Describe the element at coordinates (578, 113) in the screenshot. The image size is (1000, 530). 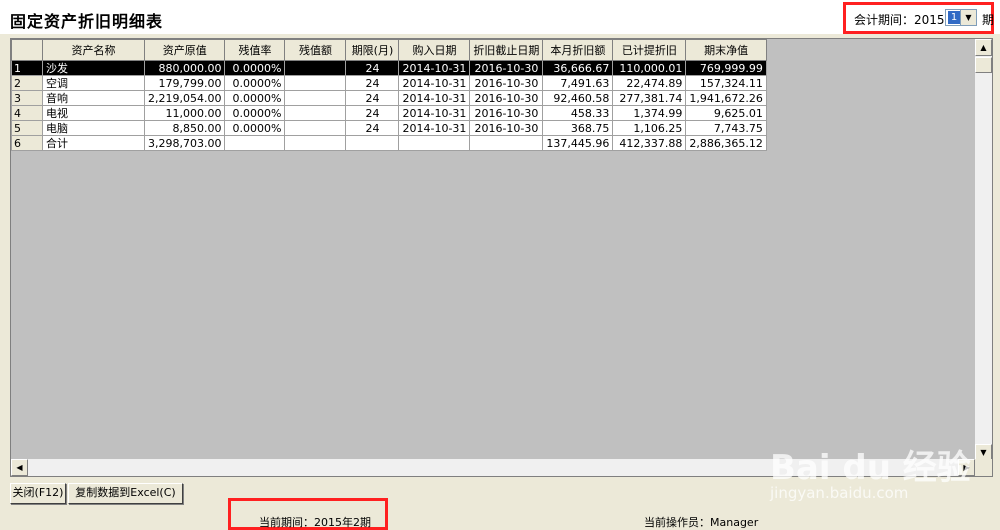
I see `cell-monthly-depreciation: 458.33` at that location.